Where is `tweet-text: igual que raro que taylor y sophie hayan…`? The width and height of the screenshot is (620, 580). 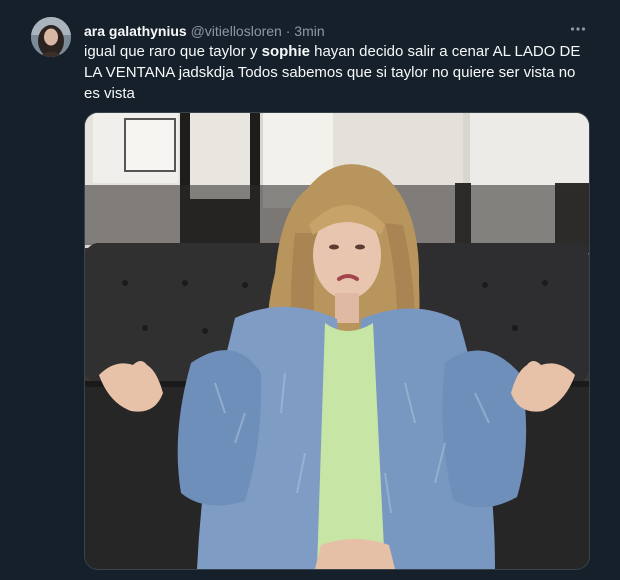 tweet-text: igual que raro que taylor y sophie hayan… is located at coordinates (339, 72).